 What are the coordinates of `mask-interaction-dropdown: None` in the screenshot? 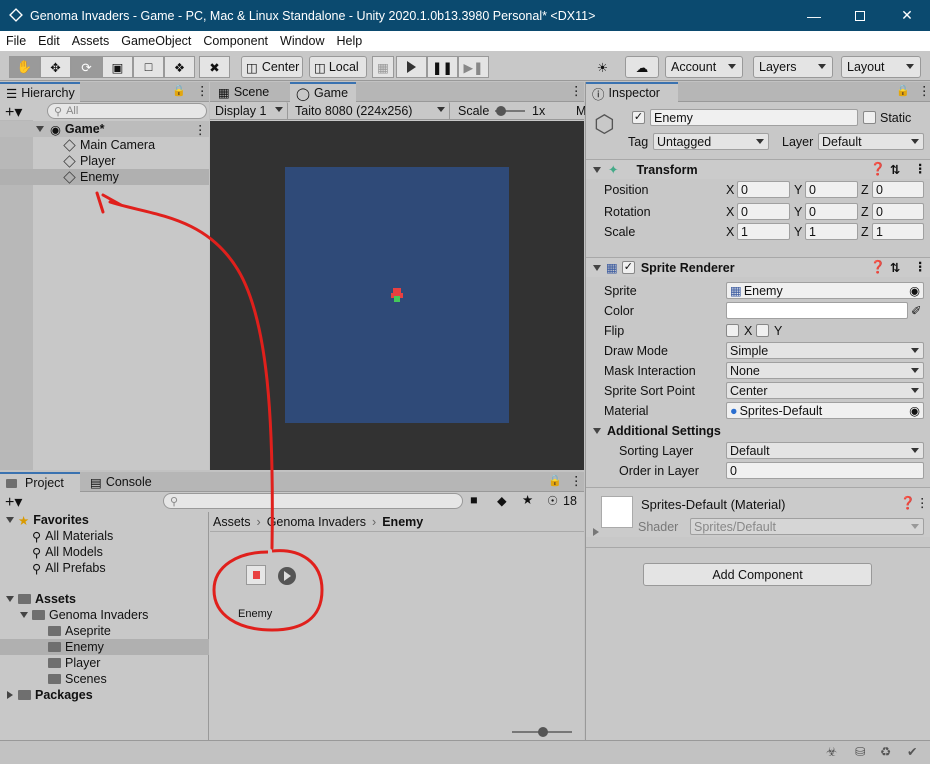 It's located at (825, 370).